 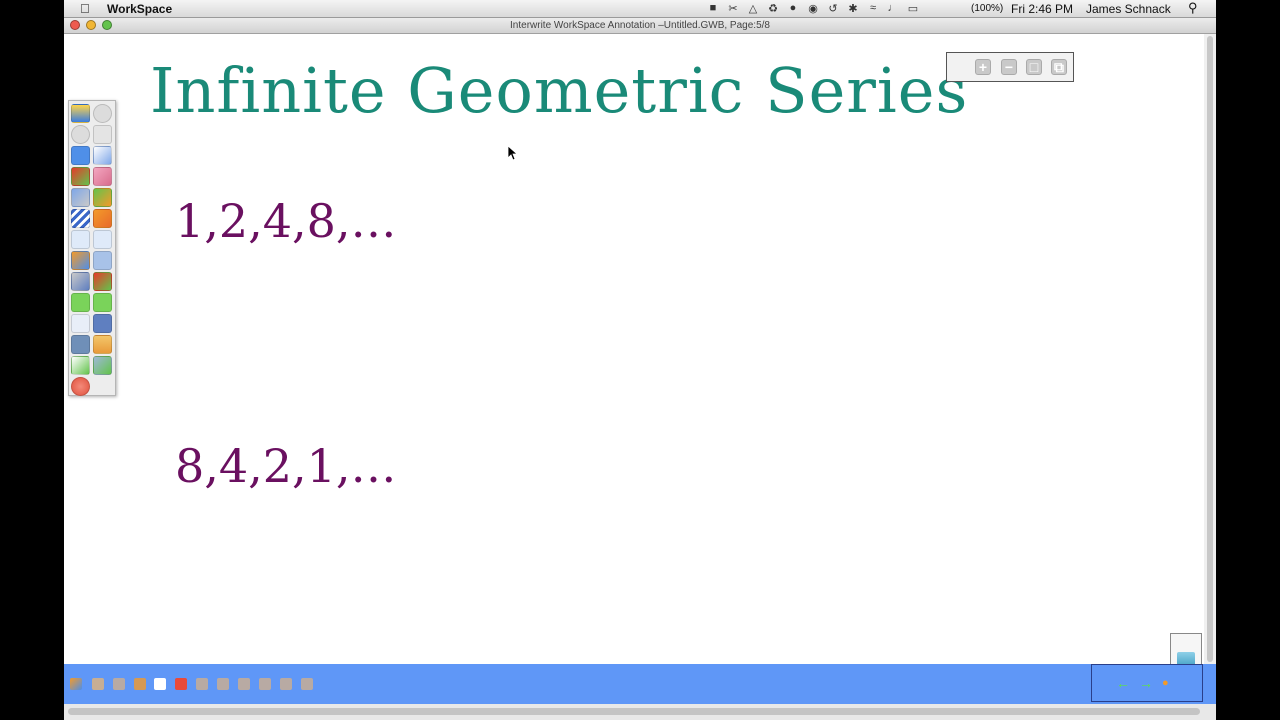 I want to click on previous-page-icon: ←, so click(x=1123, y=683).